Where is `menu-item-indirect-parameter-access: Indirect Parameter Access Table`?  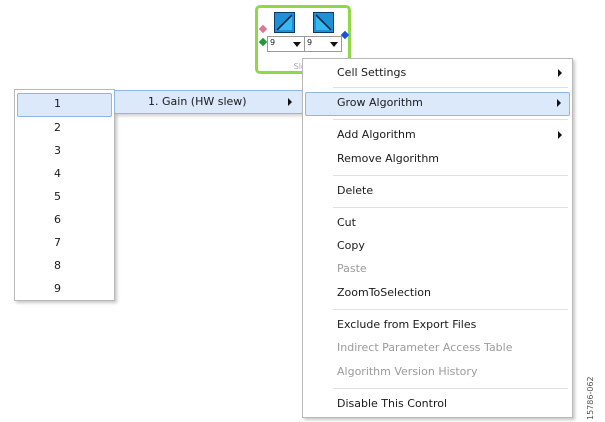 menu-item-indirect-parameter-access: Indirect Parameter Access Table is located at coordinates (437, 348).